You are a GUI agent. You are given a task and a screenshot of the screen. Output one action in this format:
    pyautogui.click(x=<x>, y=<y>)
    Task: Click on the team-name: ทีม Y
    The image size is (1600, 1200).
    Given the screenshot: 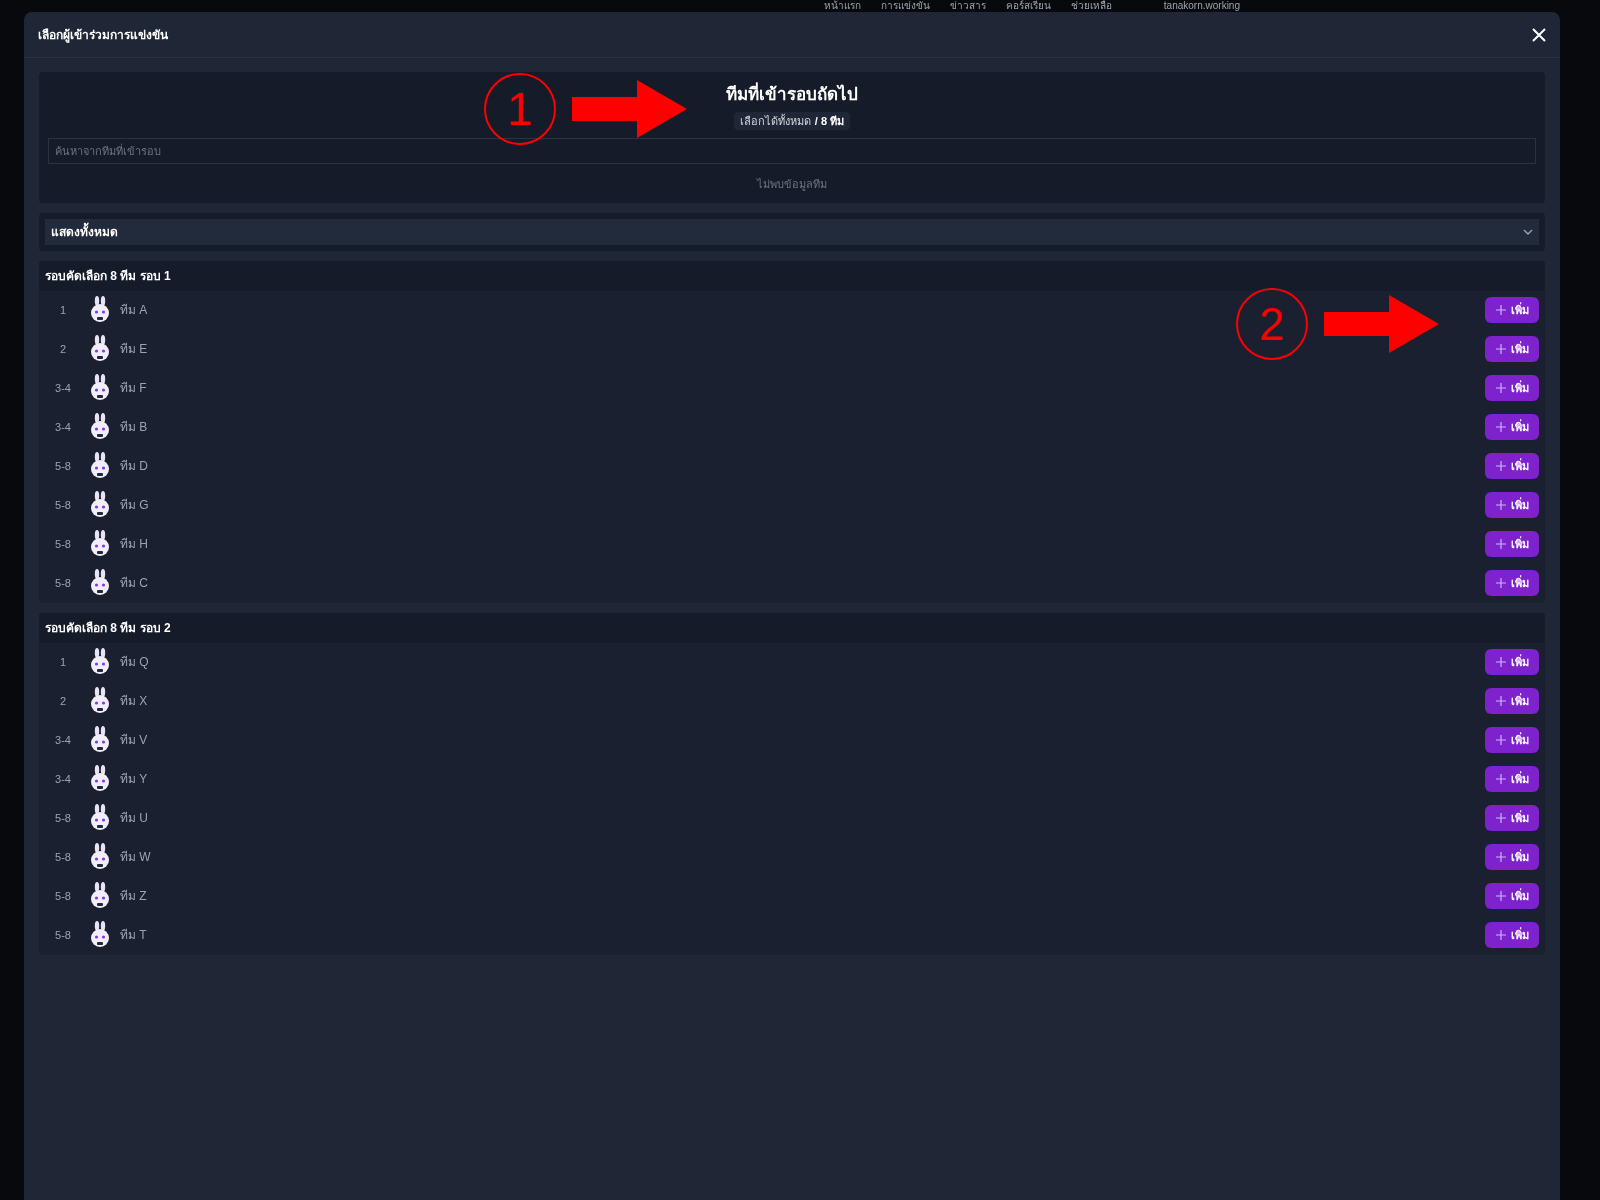 What is the action you would take?
    pyautogui.click(x=134, y=779)
    